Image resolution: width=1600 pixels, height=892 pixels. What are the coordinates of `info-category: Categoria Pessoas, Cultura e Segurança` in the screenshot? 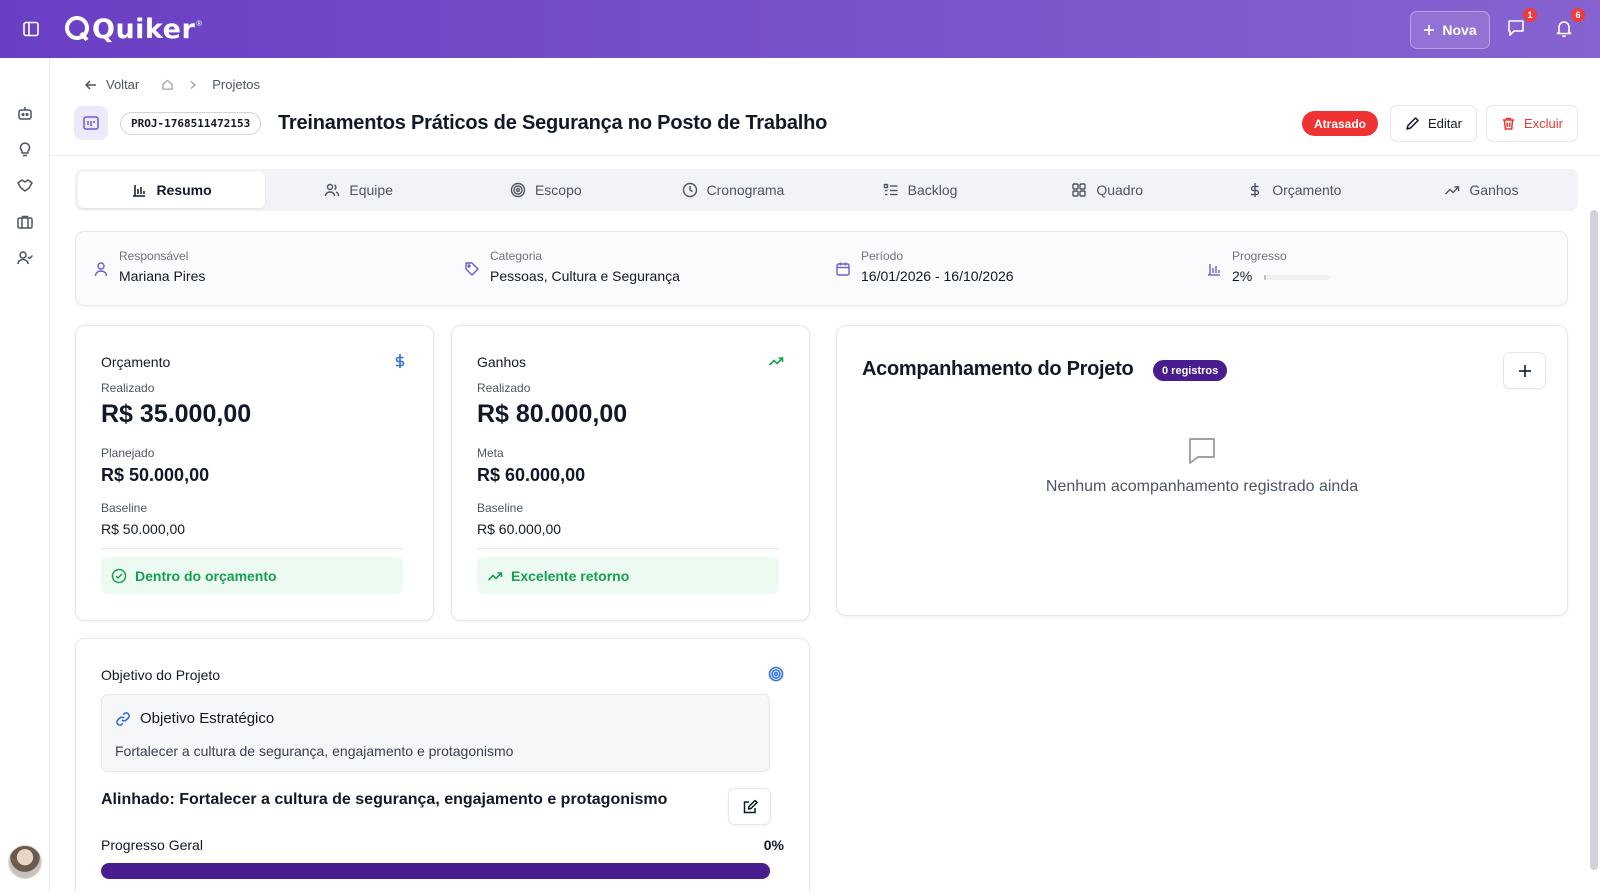 It's located at (572, 266).